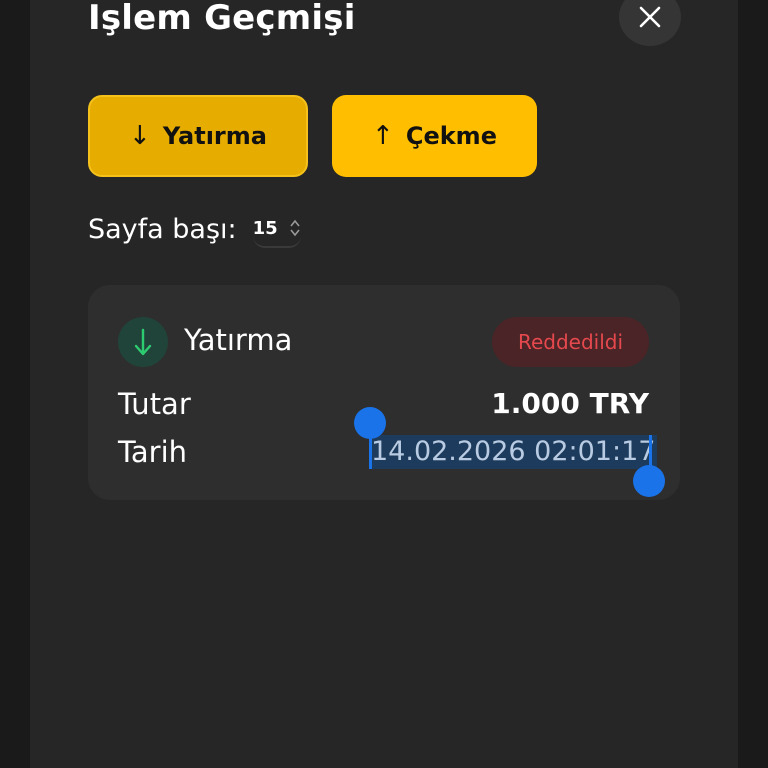  I want to click on sort-arrows-icon, so click(295, 228).